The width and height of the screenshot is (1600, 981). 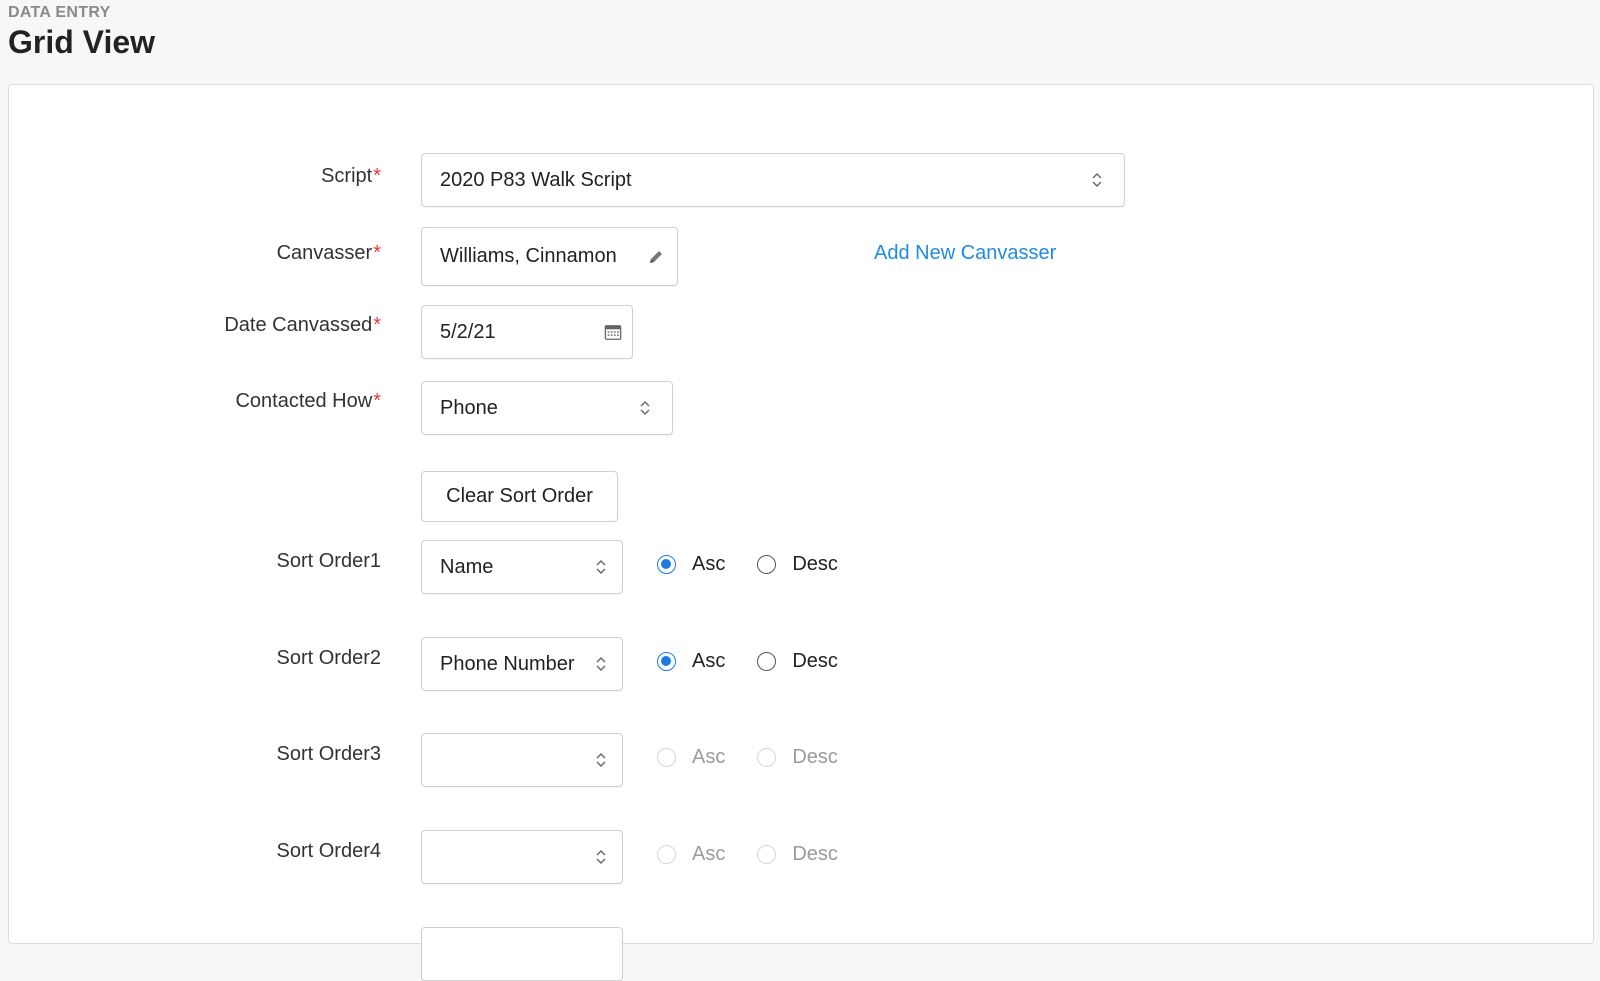 I want to click on sort-order2-desc-radio: Desc, so click(x=797, y=661).